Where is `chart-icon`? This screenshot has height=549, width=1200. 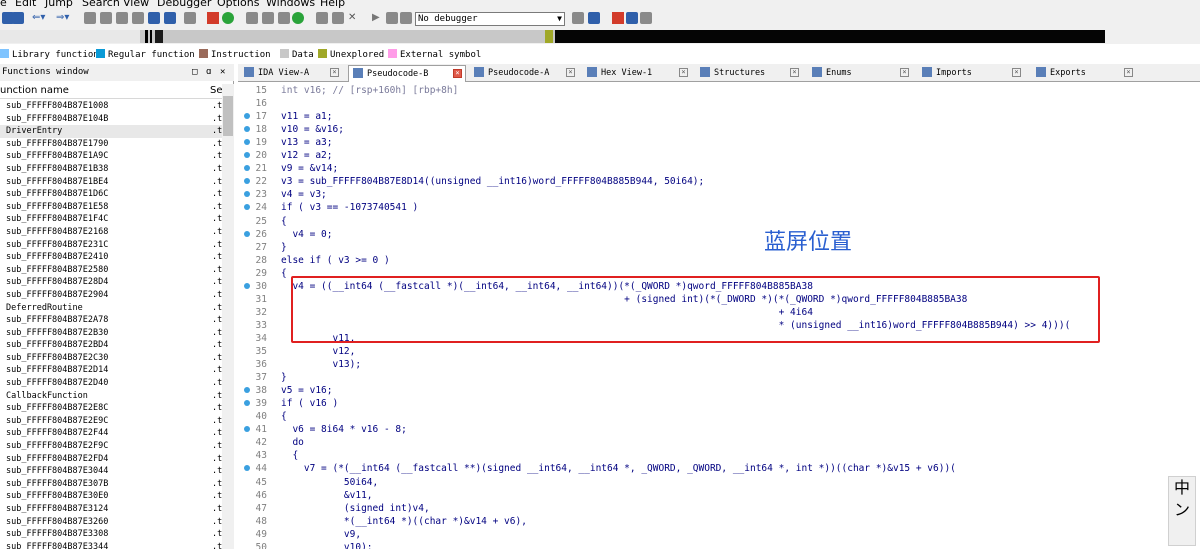 chart-icon is located at coordinates (338, 18).